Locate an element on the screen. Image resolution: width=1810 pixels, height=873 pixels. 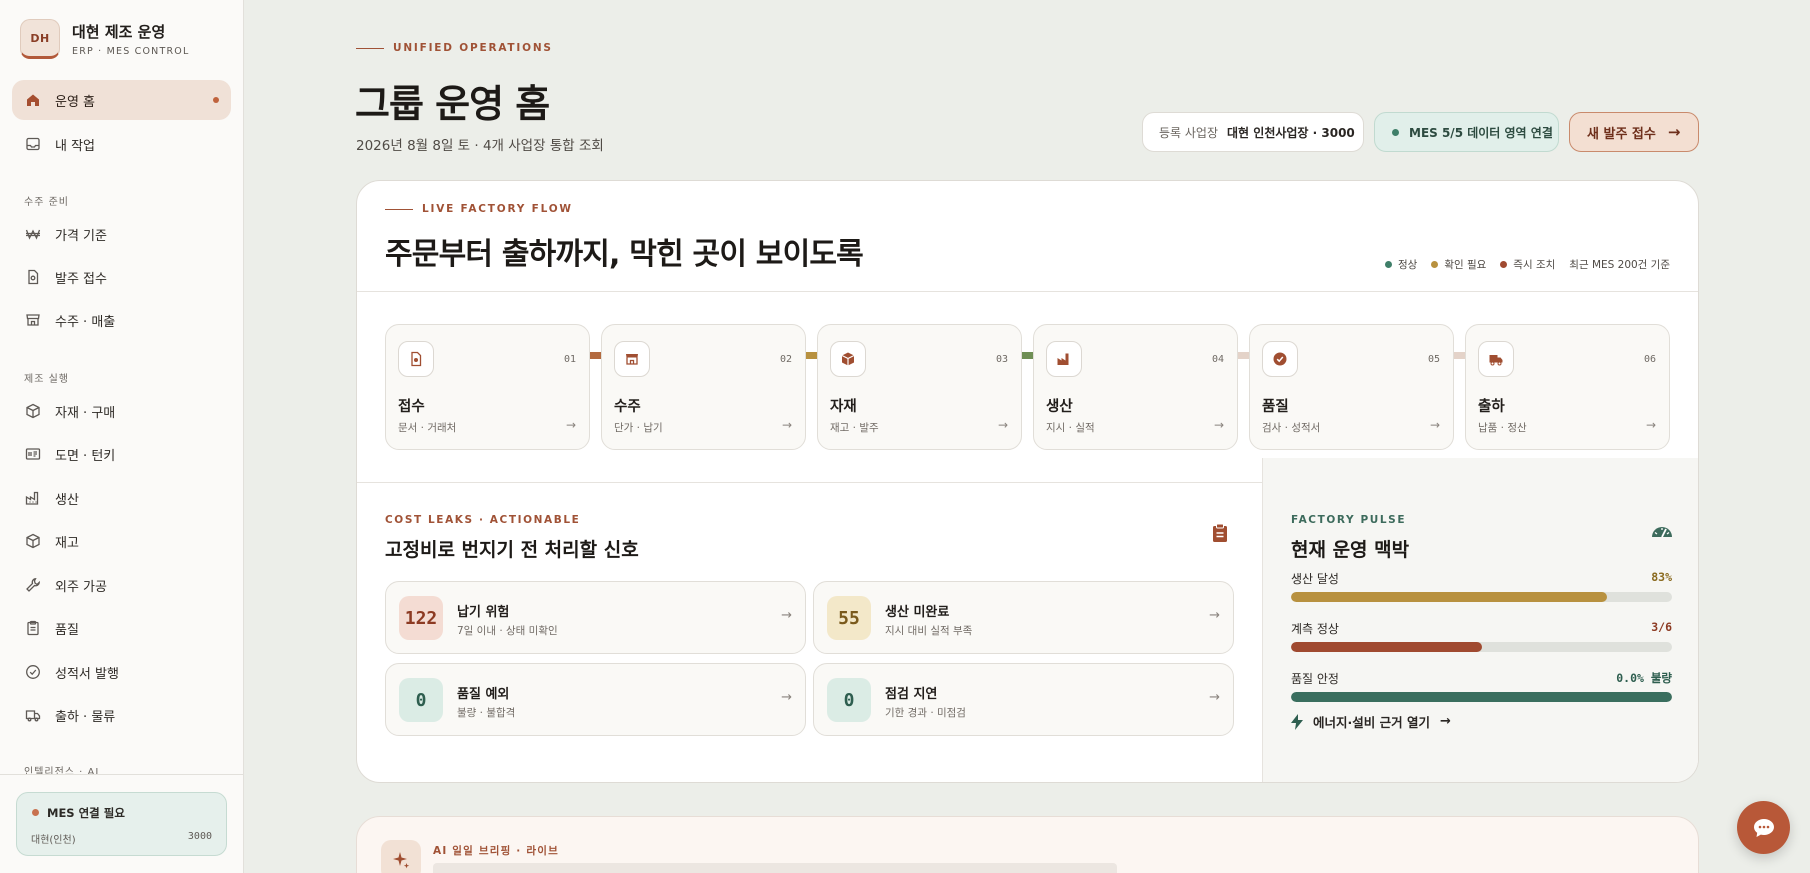
sidebar-item-shipping: 출하 · 물류 is located at coordinates (121, 715).